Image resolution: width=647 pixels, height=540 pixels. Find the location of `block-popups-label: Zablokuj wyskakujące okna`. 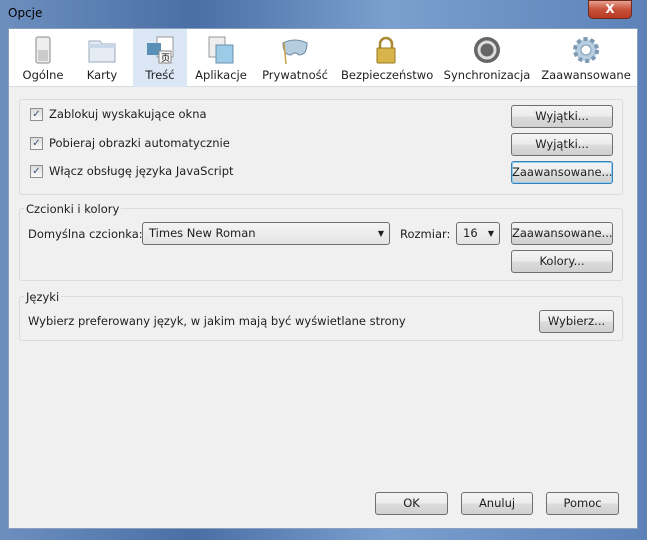

block-popups-label: Zablokuj wyskakujące okna is located at coordinates (128, 114).